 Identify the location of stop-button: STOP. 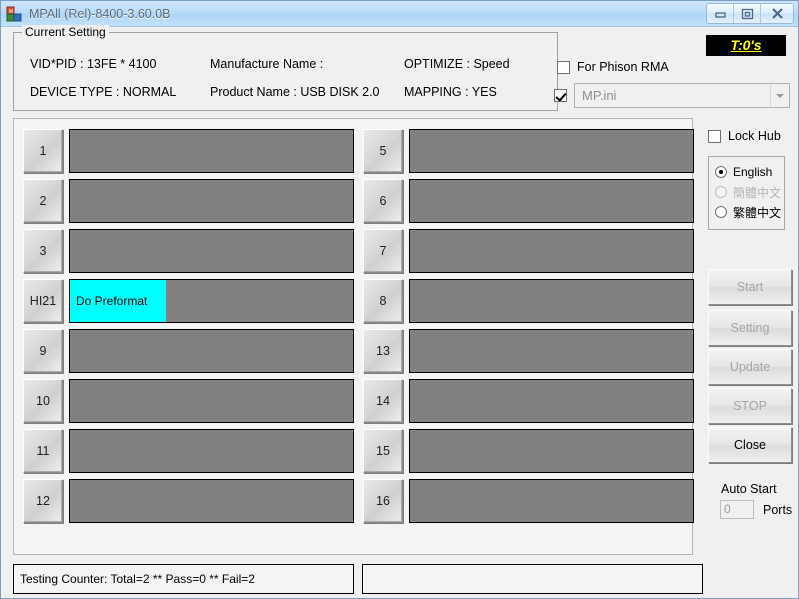
(750, 406).